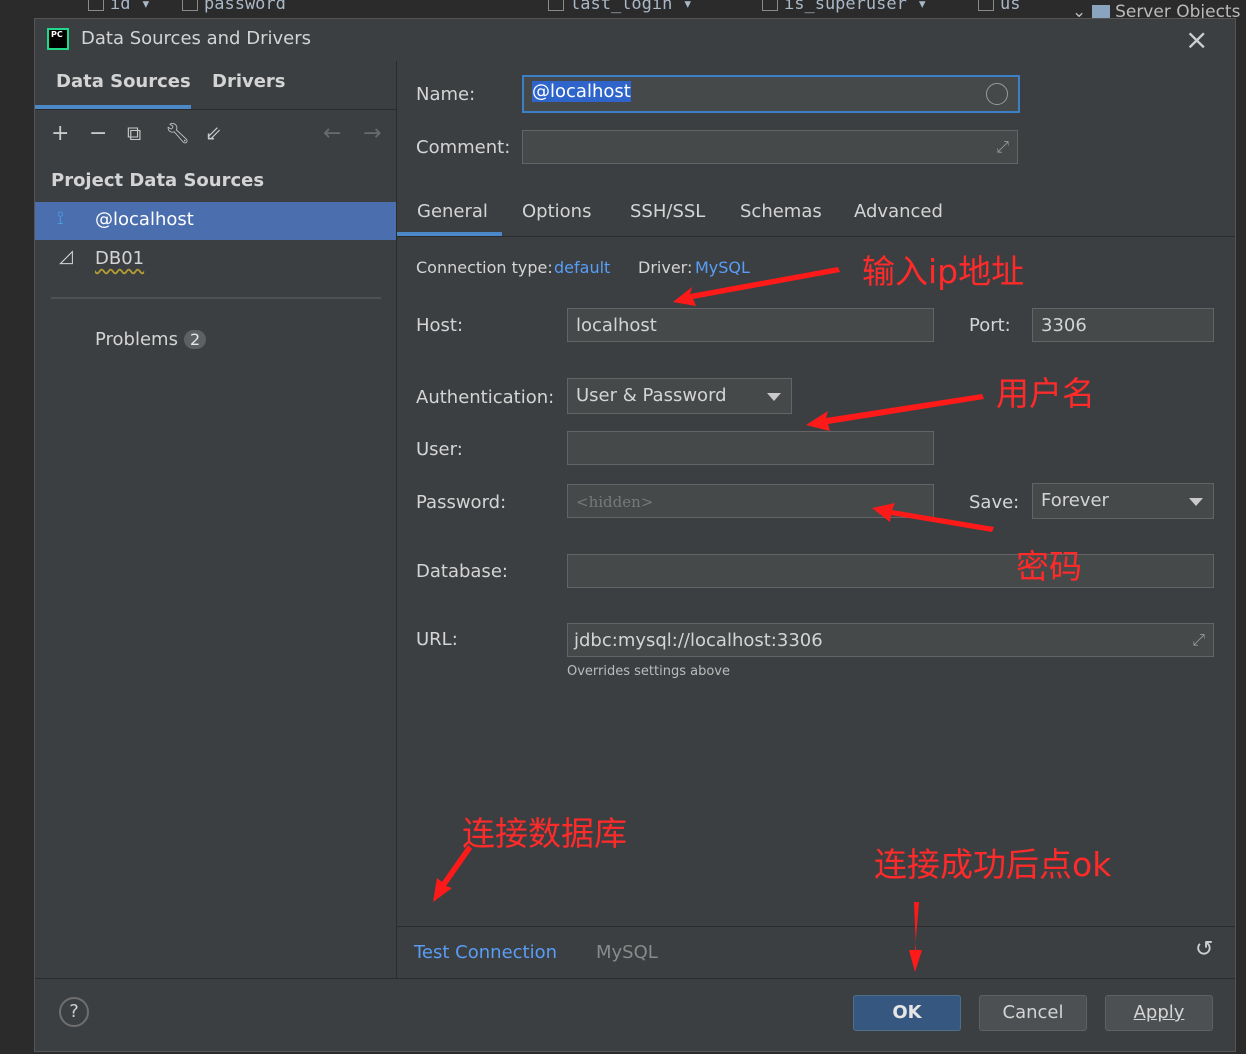 The height and width of the screenshot is (1054, 1246). I want to click on close-icon: ×, so click(1196, 39).